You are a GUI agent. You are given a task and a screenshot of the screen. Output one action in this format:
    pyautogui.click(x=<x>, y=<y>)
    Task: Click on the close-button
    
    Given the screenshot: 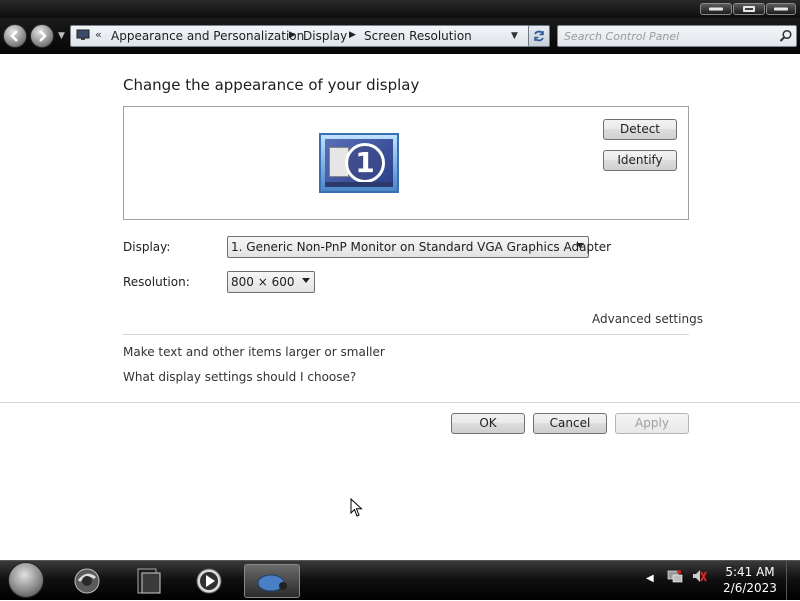 What is the action you would take?
    pyautogui.click(x=781, y=9)
    